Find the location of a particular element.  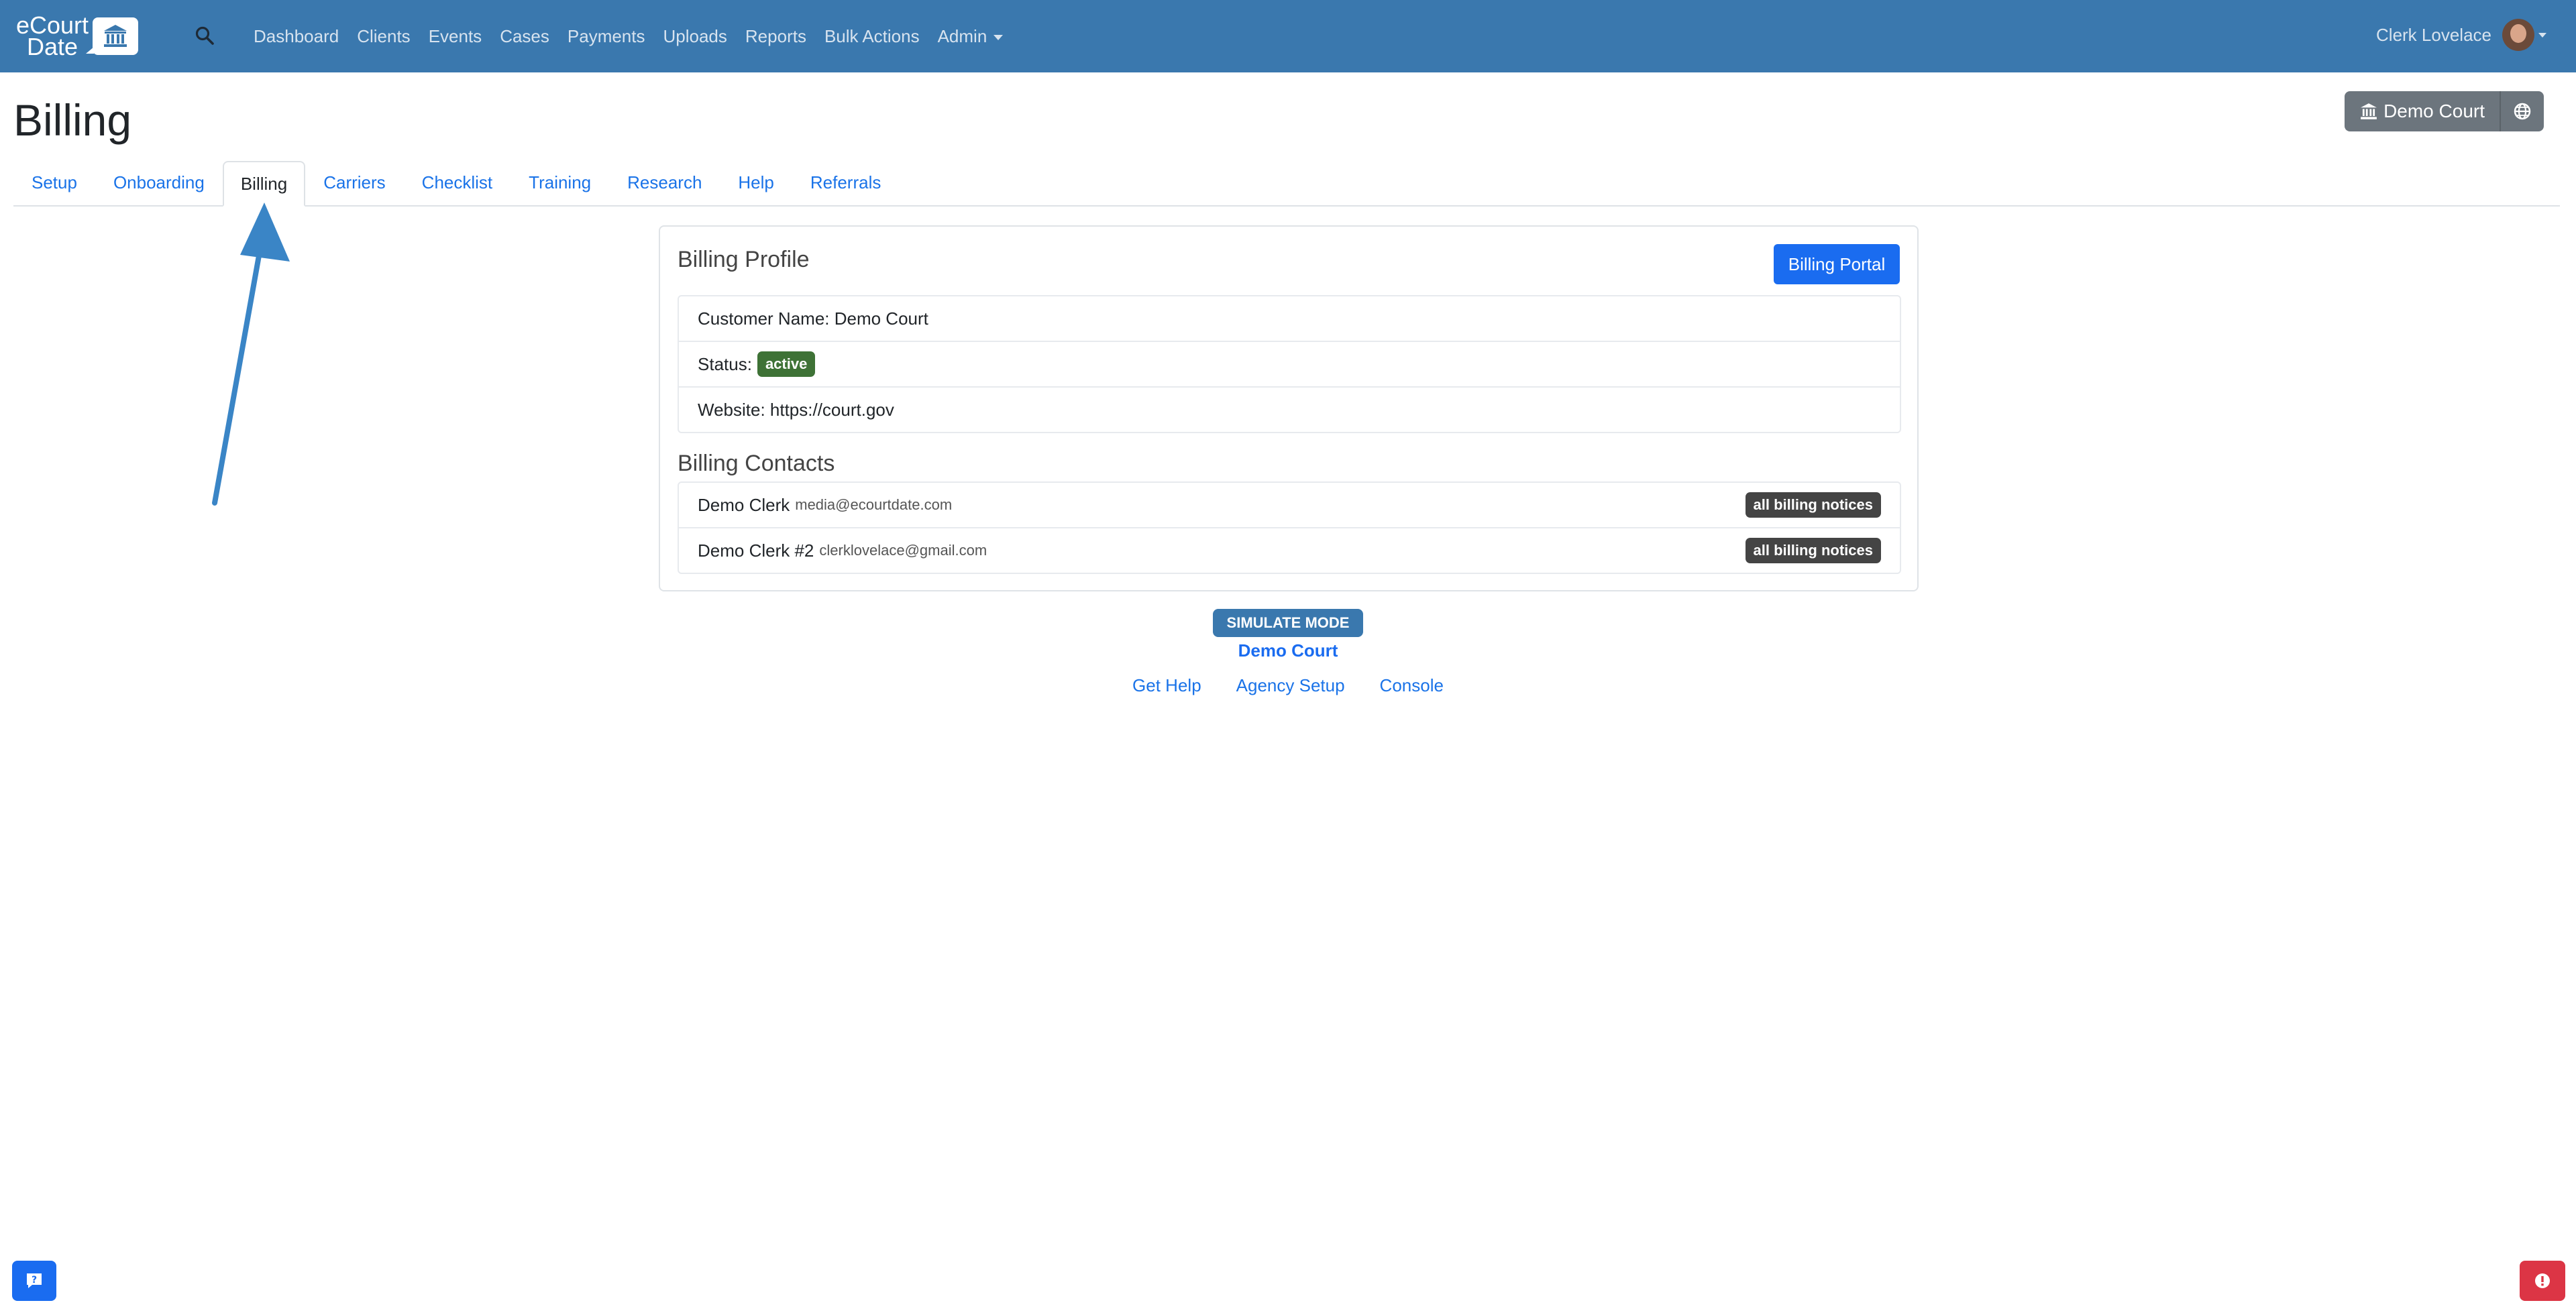

tab-setup: Setup is located at coordinates (54, 183).